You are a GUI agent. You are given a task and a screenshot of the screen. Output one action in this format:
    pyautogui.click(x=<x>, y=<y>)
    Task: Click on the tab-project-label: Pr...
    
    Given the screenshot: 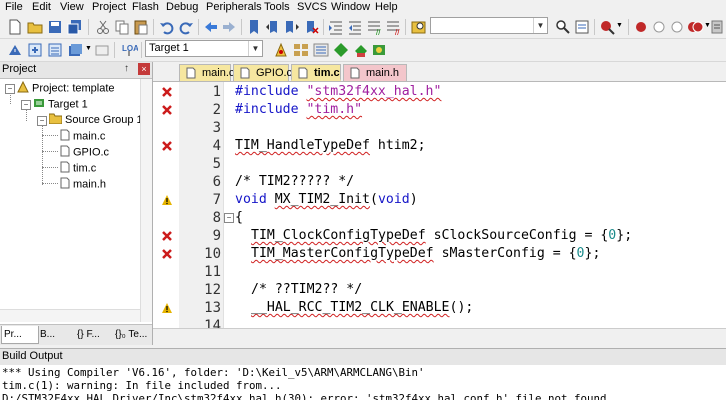 What is the action you would take?
    pyautogui.click(x=13, y=334)
    